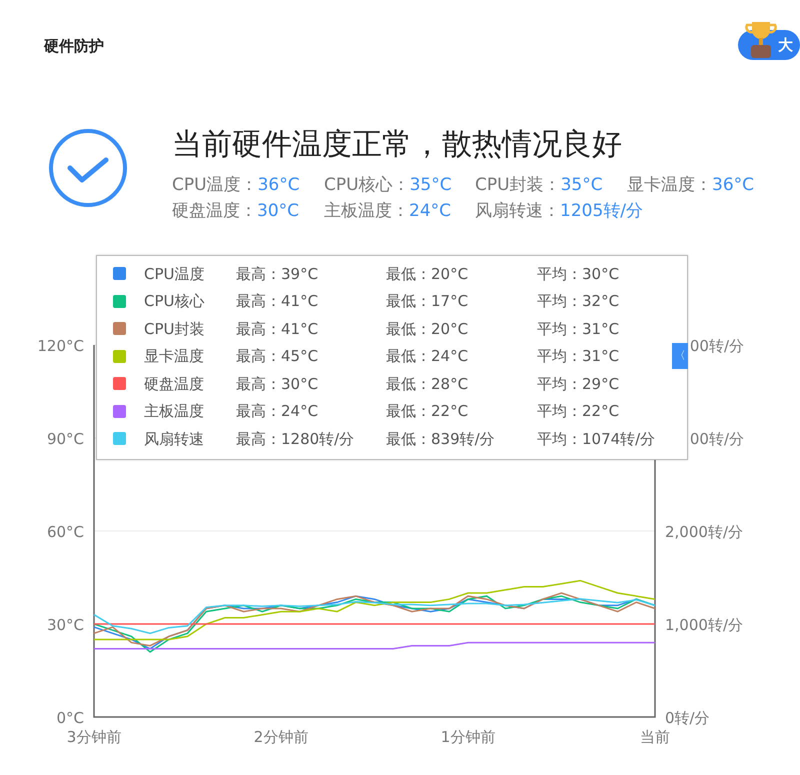 The height and width of the screenshot is (775, 800). What do you see at coordinates (70, 718) in the screenshot?
I see `axis-label: 0°C` at bounding box center [70, 718].